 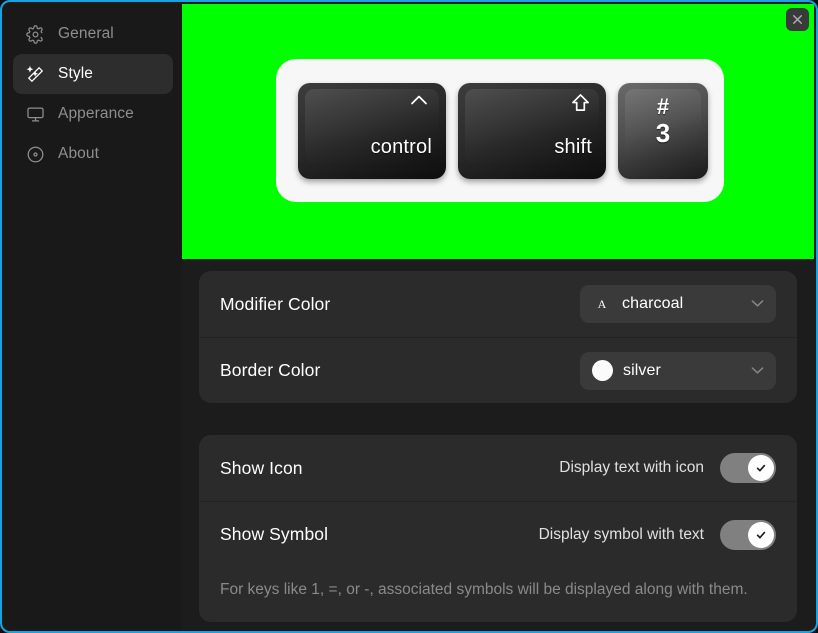 What do you see at coordinates (35, 34) in the screenshot?
I see `gear-icon` at bounding box center [35, 34].